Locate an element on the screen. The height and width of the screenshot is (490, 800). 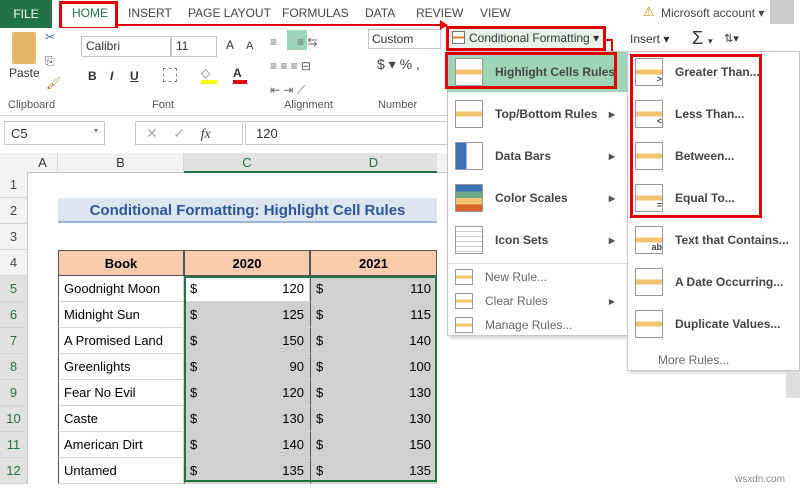
header-2021: 2021 is located at coordinates (373, 263).